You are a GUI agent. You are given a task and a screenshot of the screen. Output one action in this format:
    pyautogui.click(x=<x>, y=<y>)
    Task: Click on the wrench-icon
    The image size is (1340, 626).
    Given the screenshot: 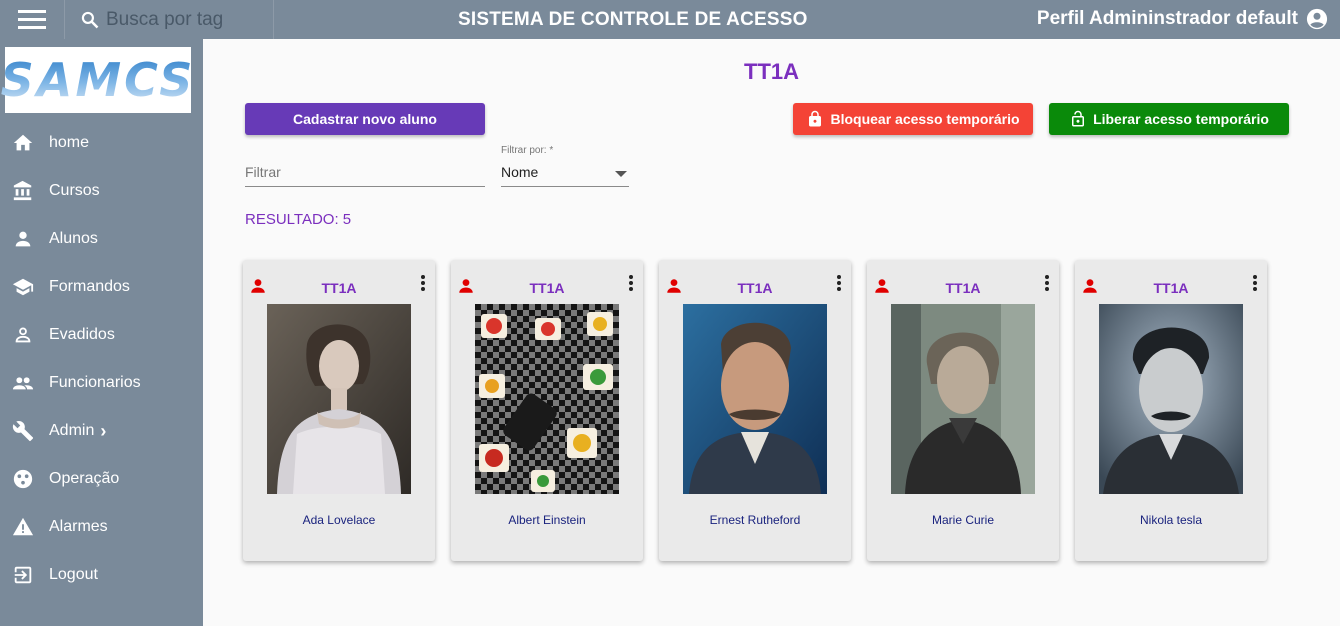 What is the action you would take?
    pyautogui.click(x=23, y=431)
    